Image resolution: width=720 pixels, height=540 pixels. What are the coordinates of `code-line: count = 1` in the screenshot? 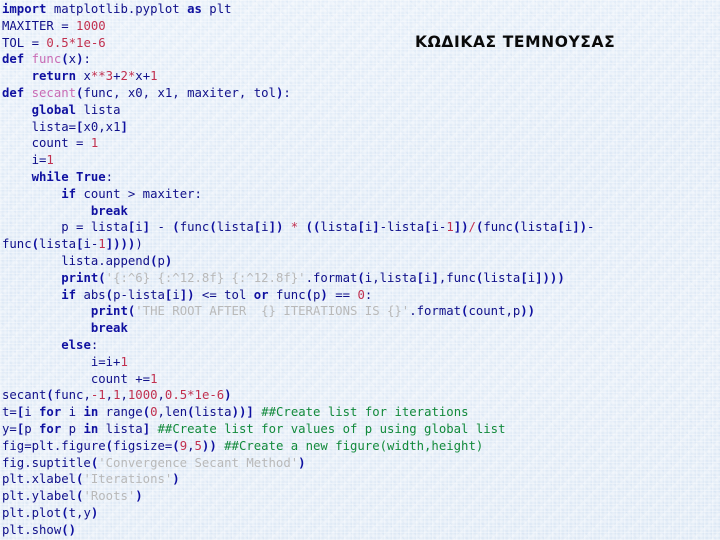 It's located at (50, 143).